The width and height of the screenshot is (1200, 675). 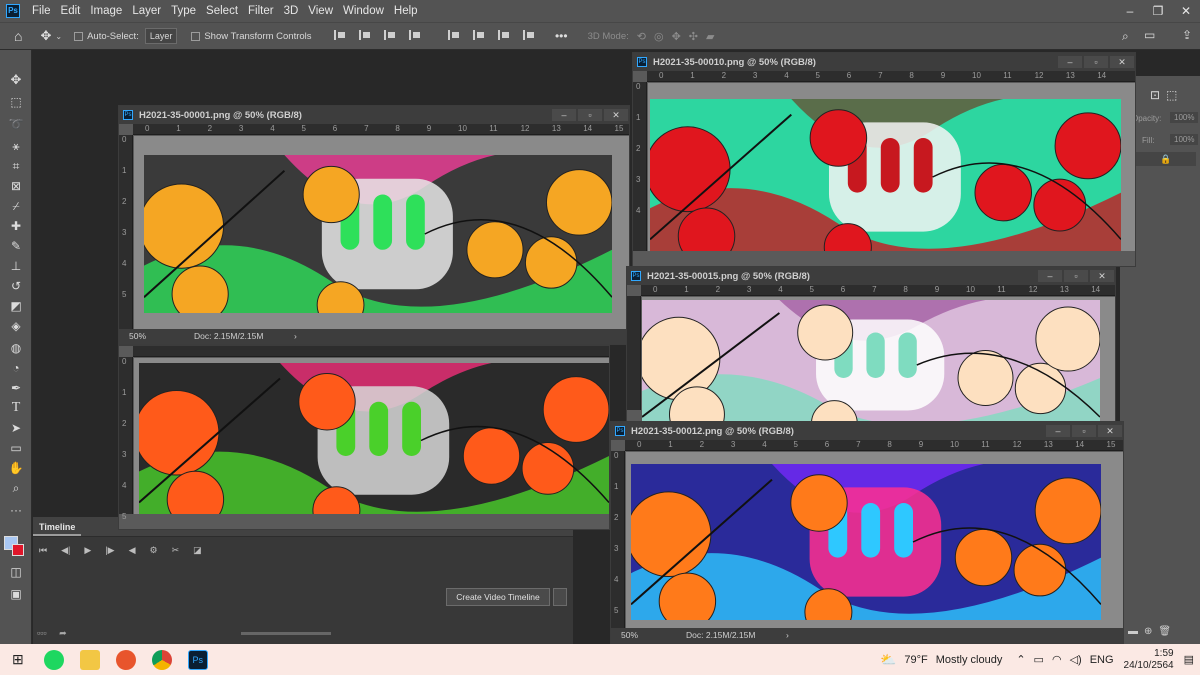 I want to click on clone-stamp-icon: ⊥, so click(x=16, y=266).